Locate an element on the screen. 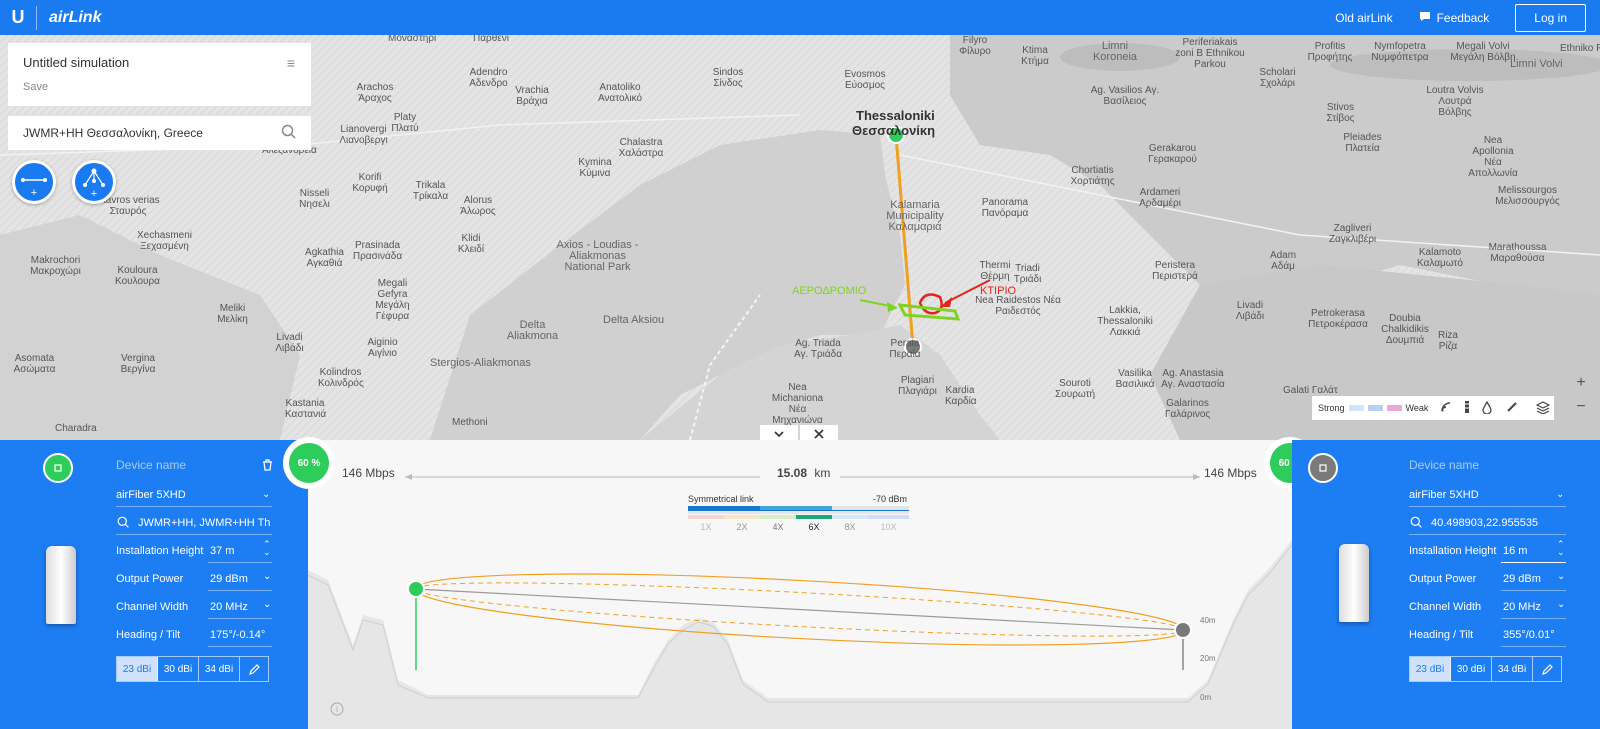 This screenshot has width=1600, height=729. label-vergina: Vergina Βεργίνα is located at coordinates (138, 364).